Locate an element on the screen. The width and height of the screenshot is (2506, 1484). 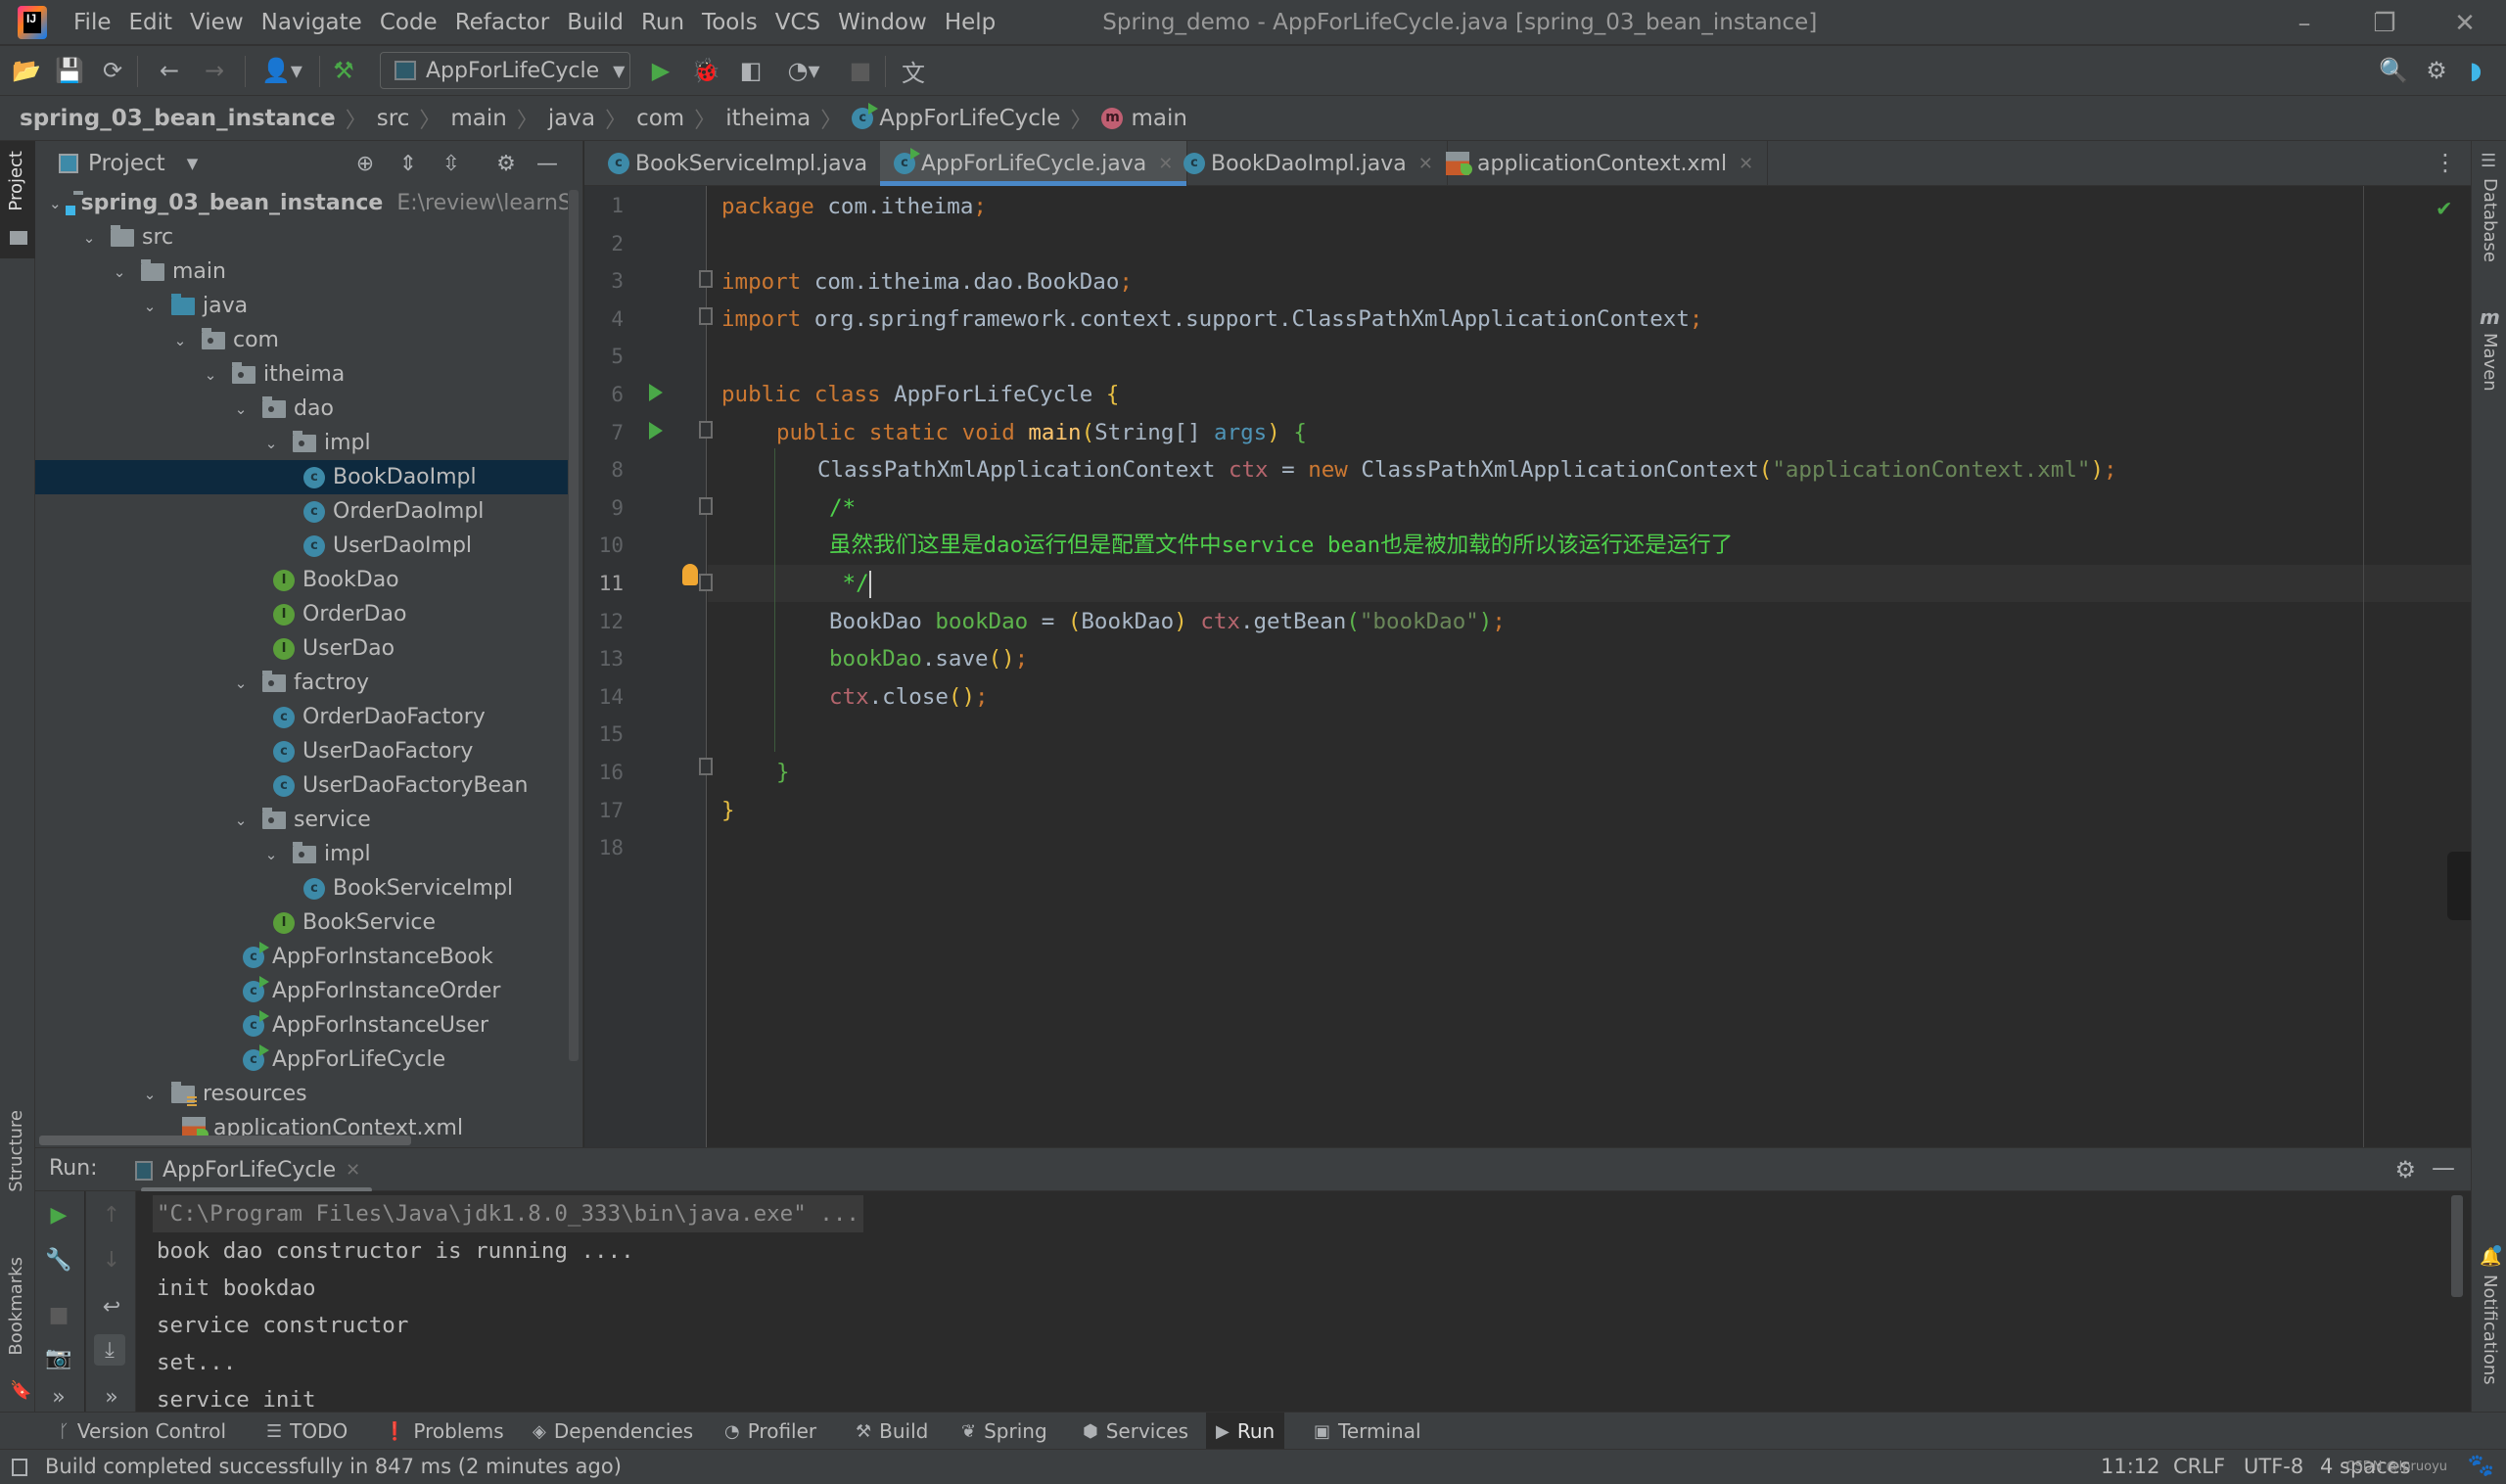
wrench-icon: 🔧 is located at coordinates (58, 1259).